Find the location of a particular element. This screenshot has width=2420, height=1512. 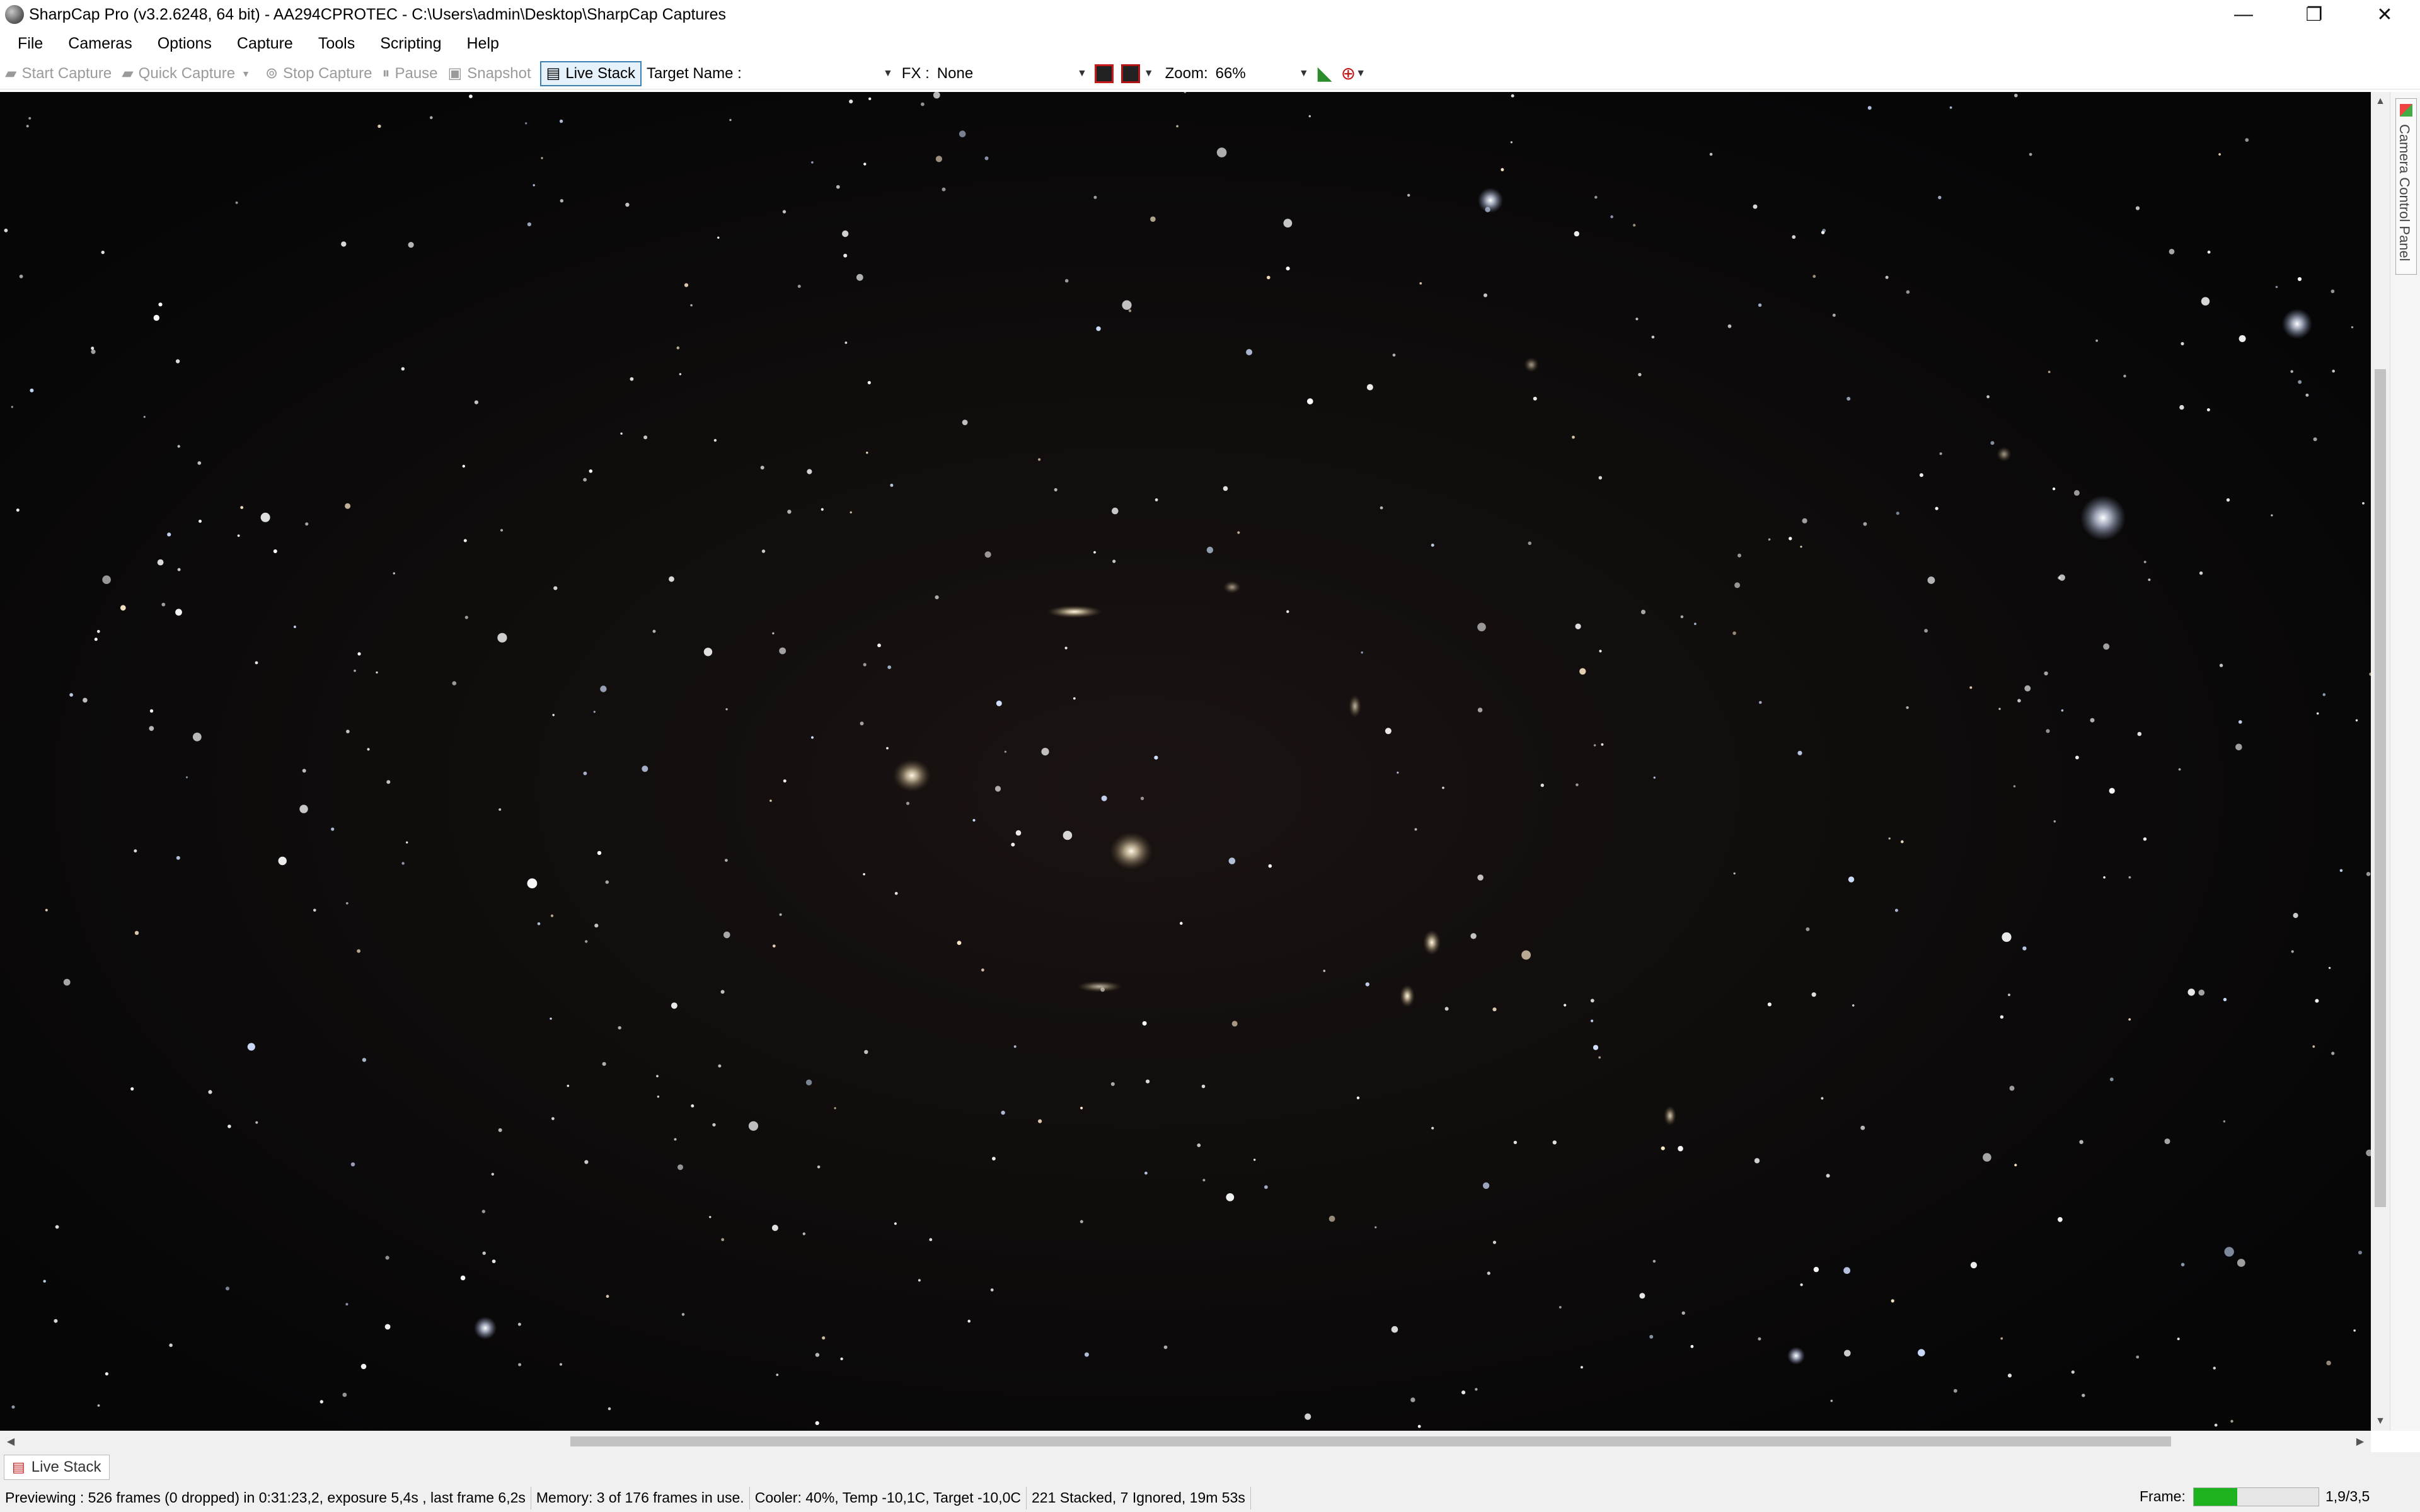

stop-capture-button: ⊚ Stop Capture is located at coordinates (319, 73).